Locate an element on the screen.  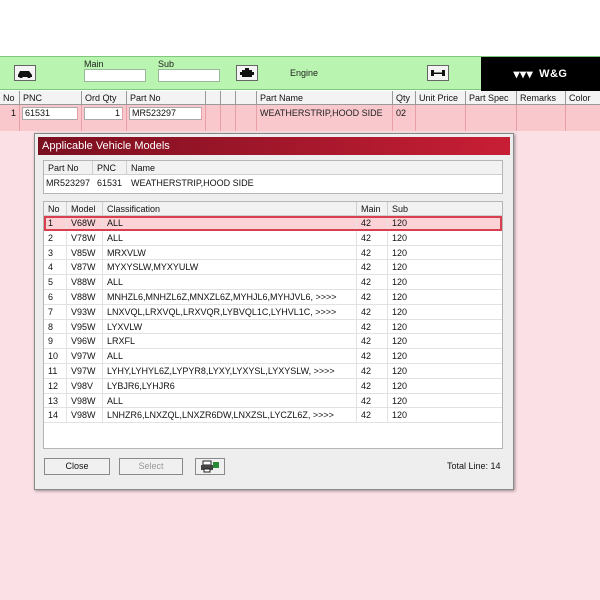
table-row: 1 V68W ALL 42 120 is located at coordinates (273, 223).